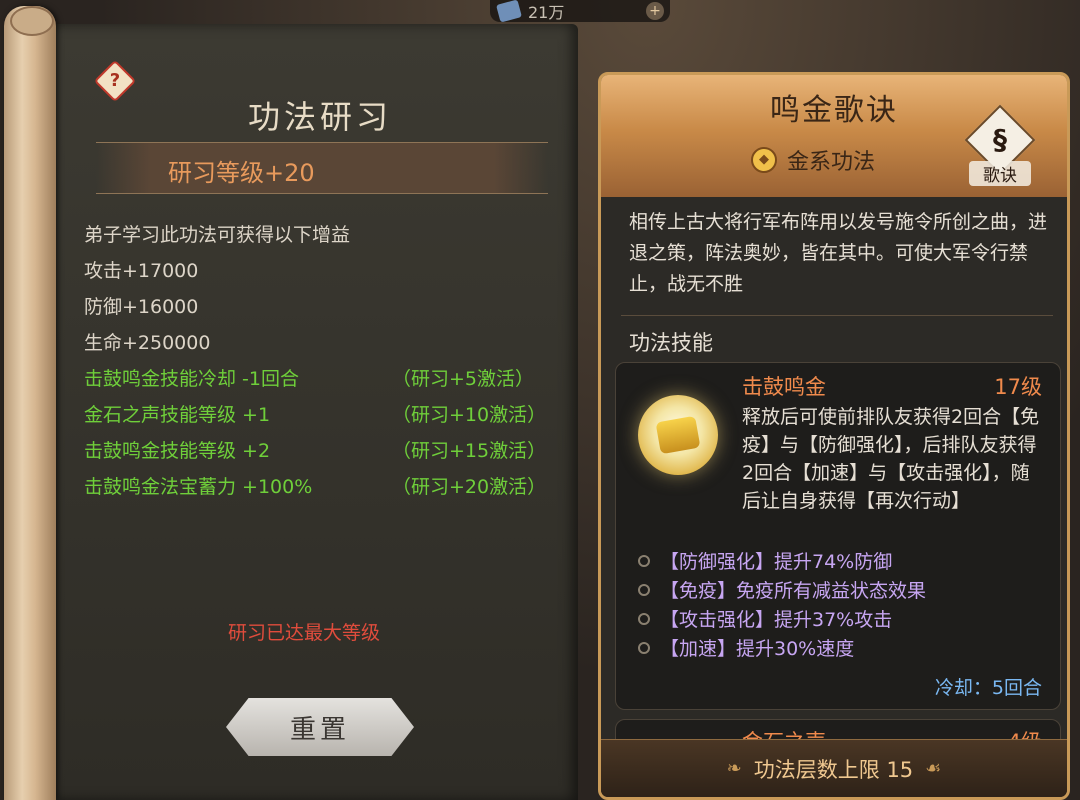 The height and width of the screenshot is (800, 1080). What do you see at coordinates (147, 343) in the screenshot?
I see `stat-hp: 生命+250000` at bounding box center [147, 343].